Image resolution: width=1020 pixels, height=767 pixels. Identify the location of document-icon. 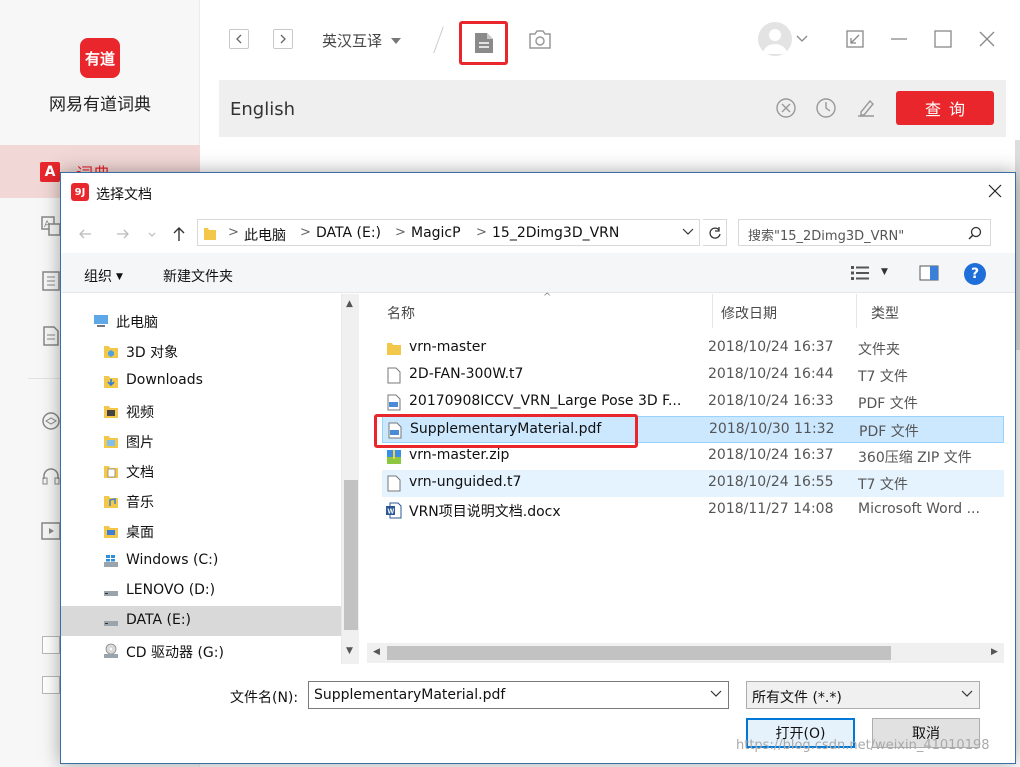
(483, 43).